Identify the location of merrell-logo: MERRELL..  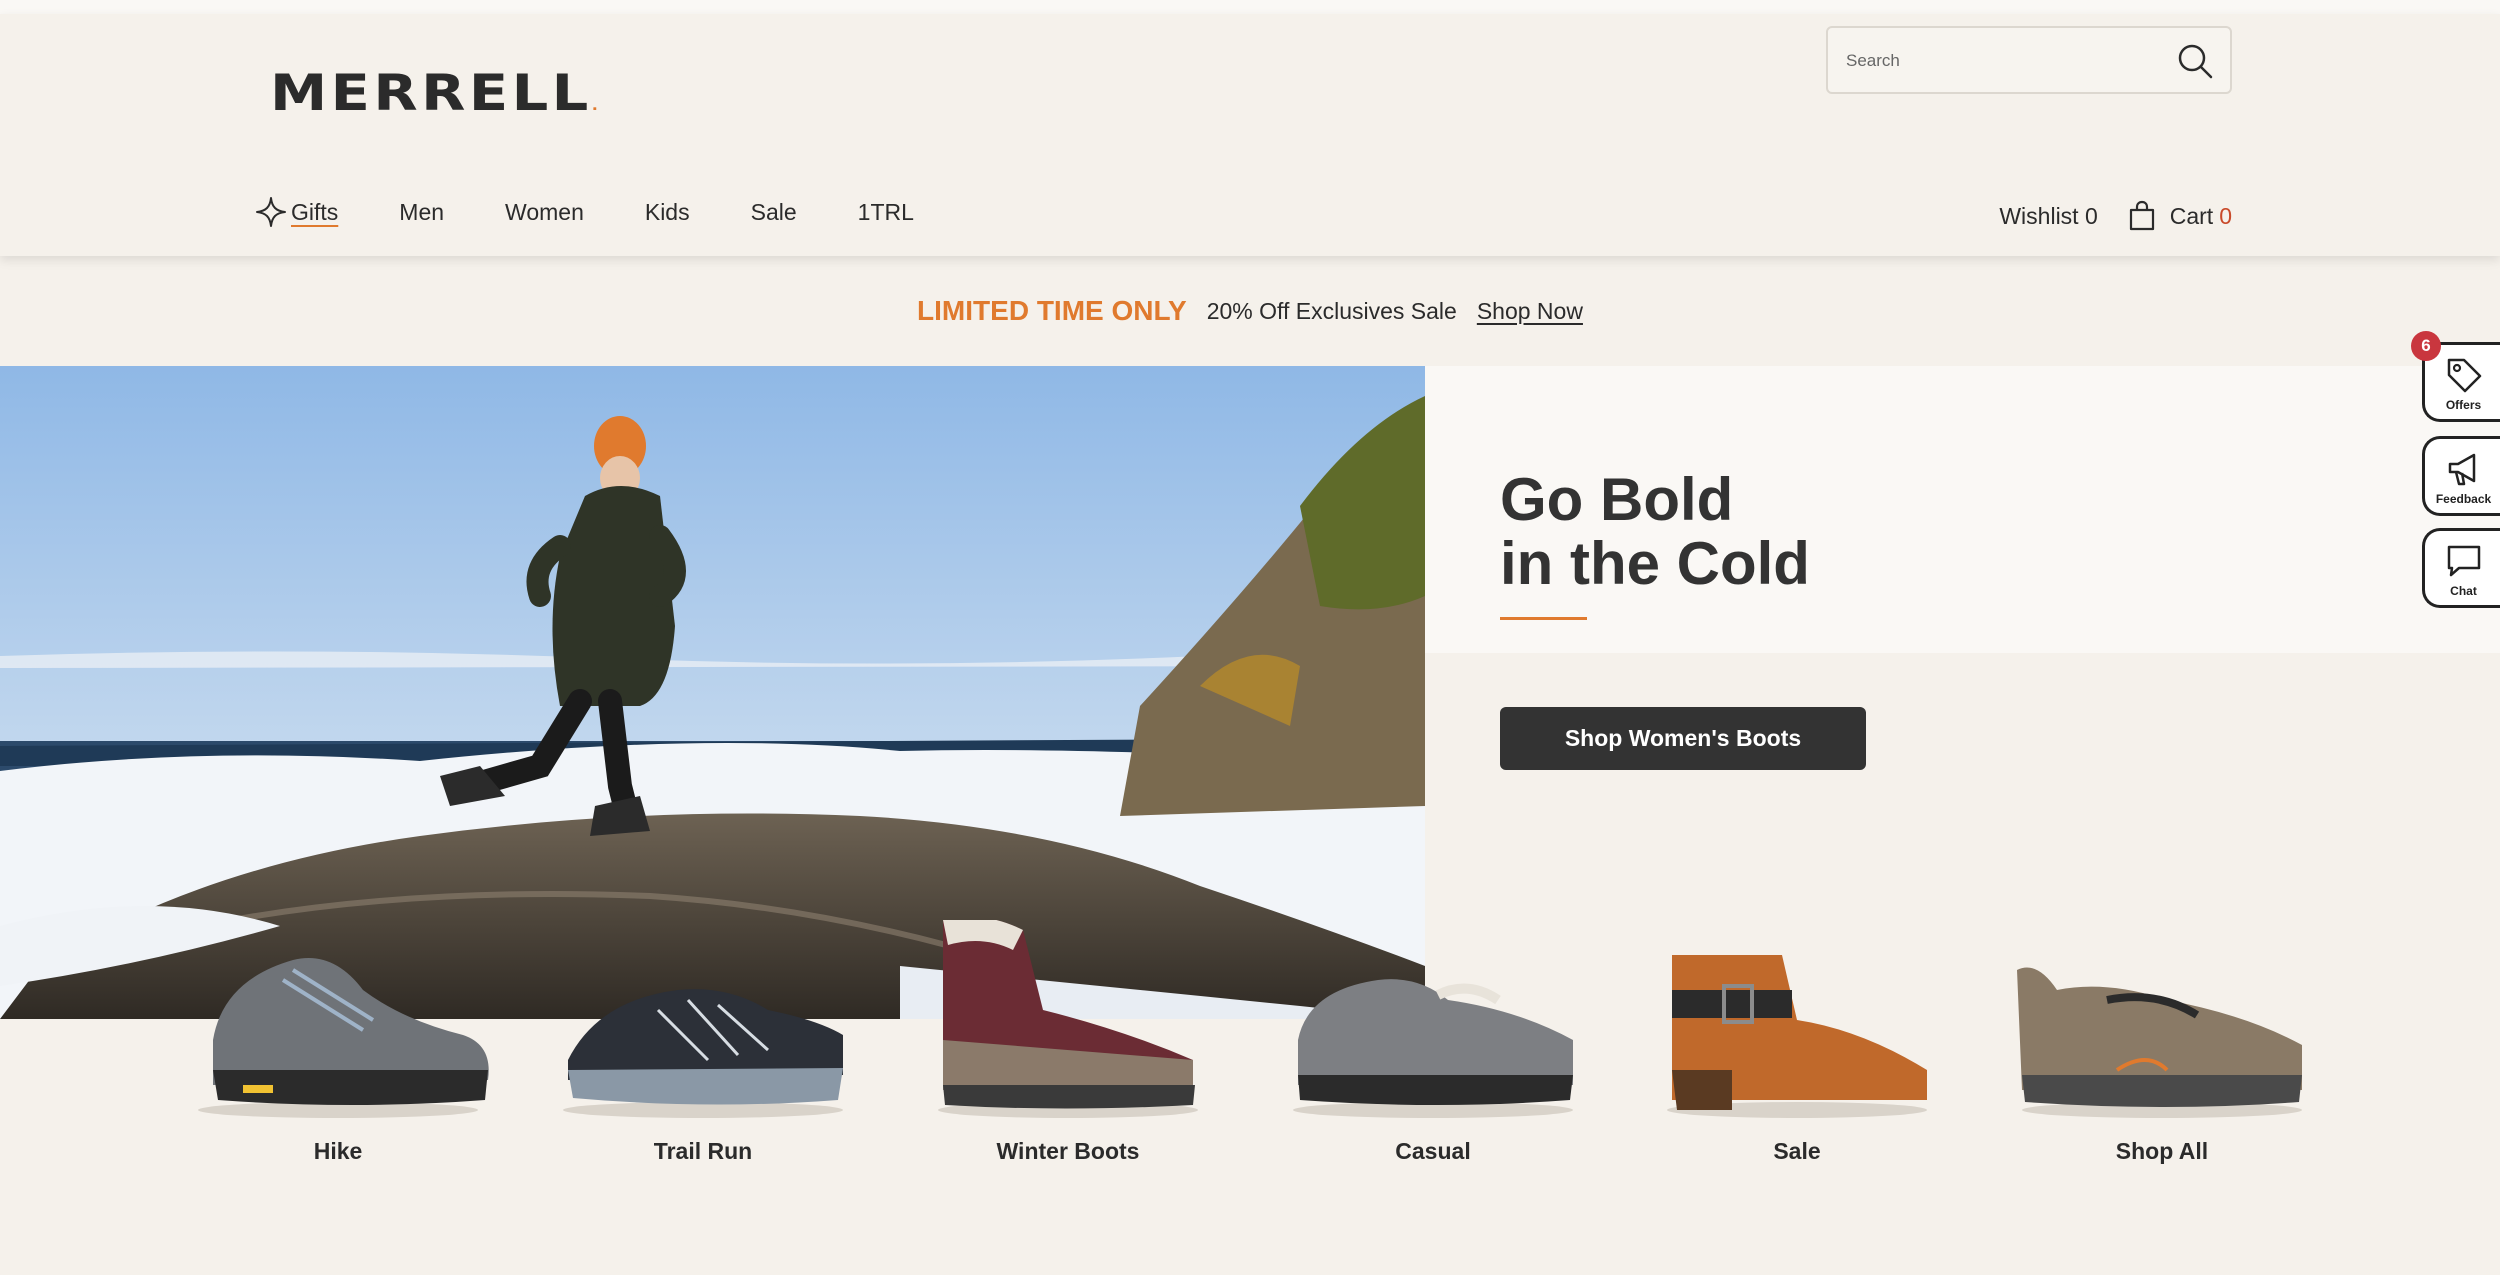
(434, 93).